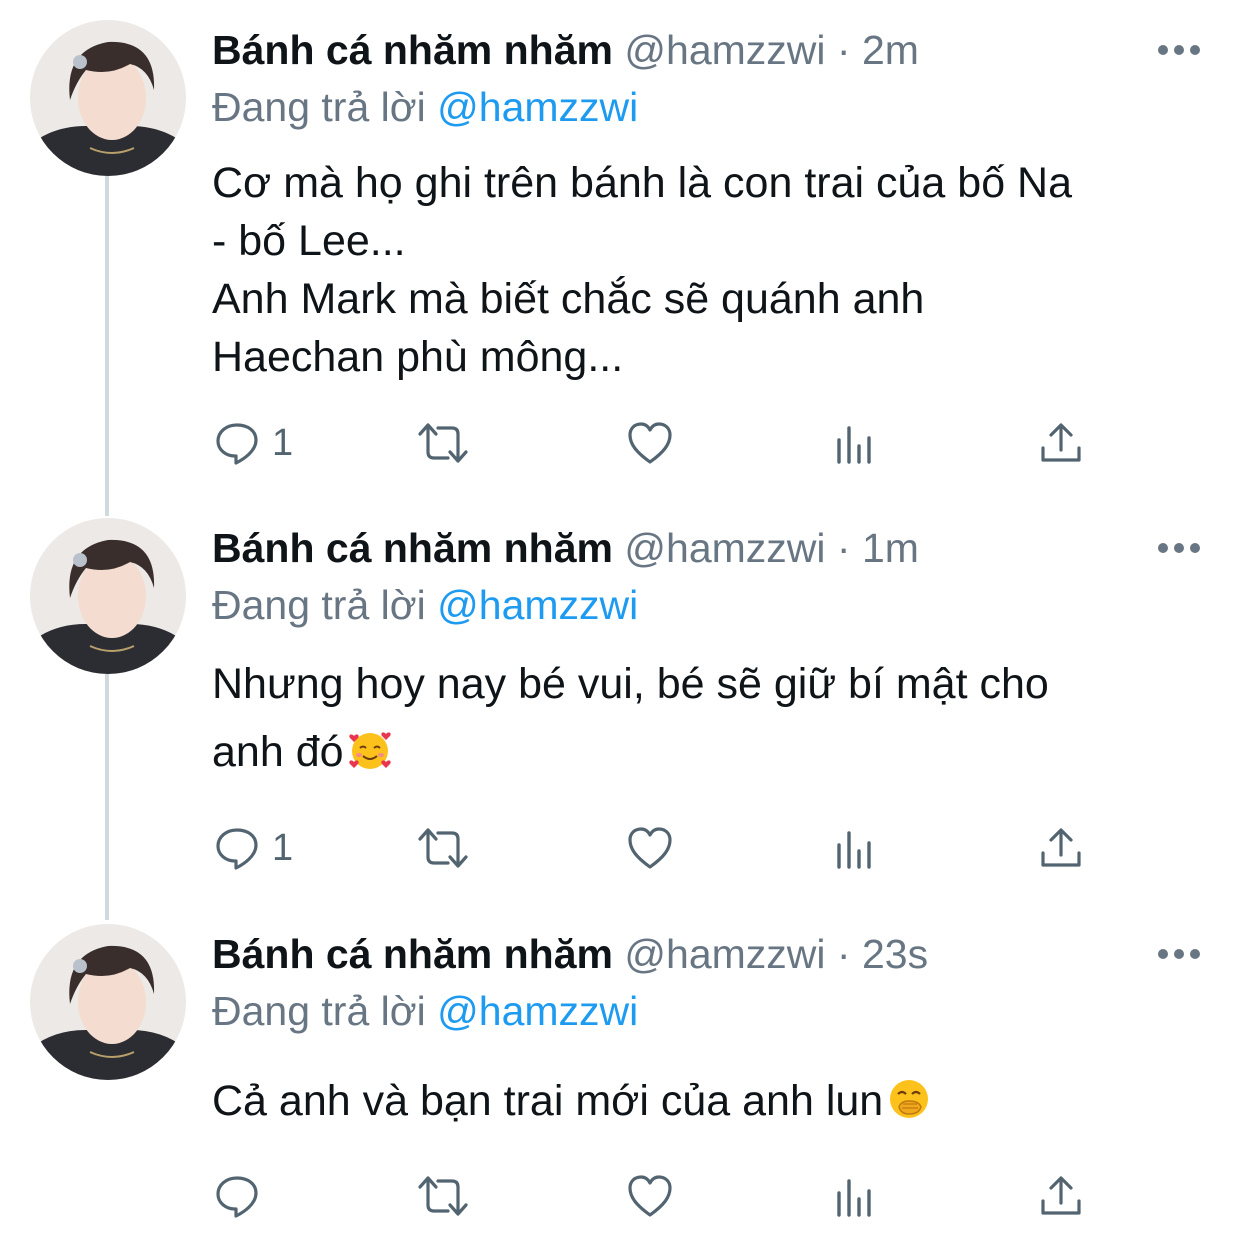 The height and width of the screenshot is (1236, 1242). Describe the element at coordinates (909, 1099) in the screenshot. I see `face-with-hand-over-mouth-icon` at that location.